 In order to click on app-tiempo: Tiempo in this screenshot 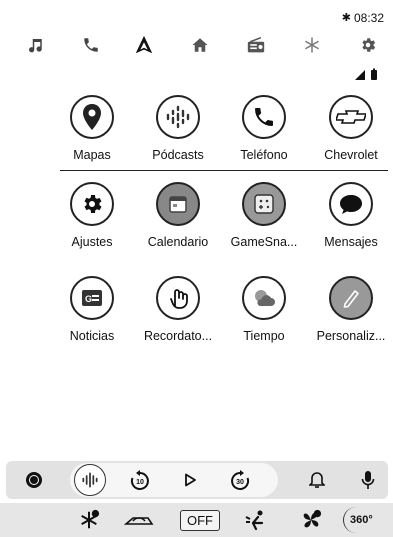, I will do `click(264, 309)`.